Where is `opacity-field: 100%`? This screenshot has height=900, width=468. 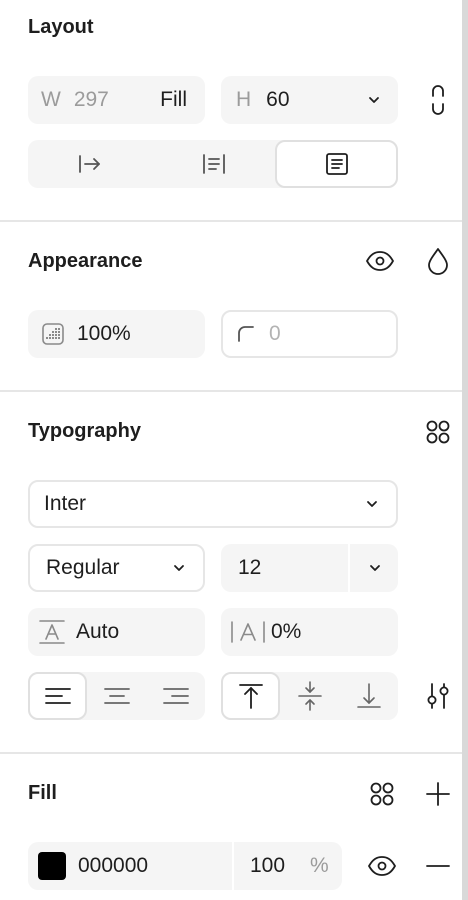 opacity-field: 100% is located at coordinates (116, 334).